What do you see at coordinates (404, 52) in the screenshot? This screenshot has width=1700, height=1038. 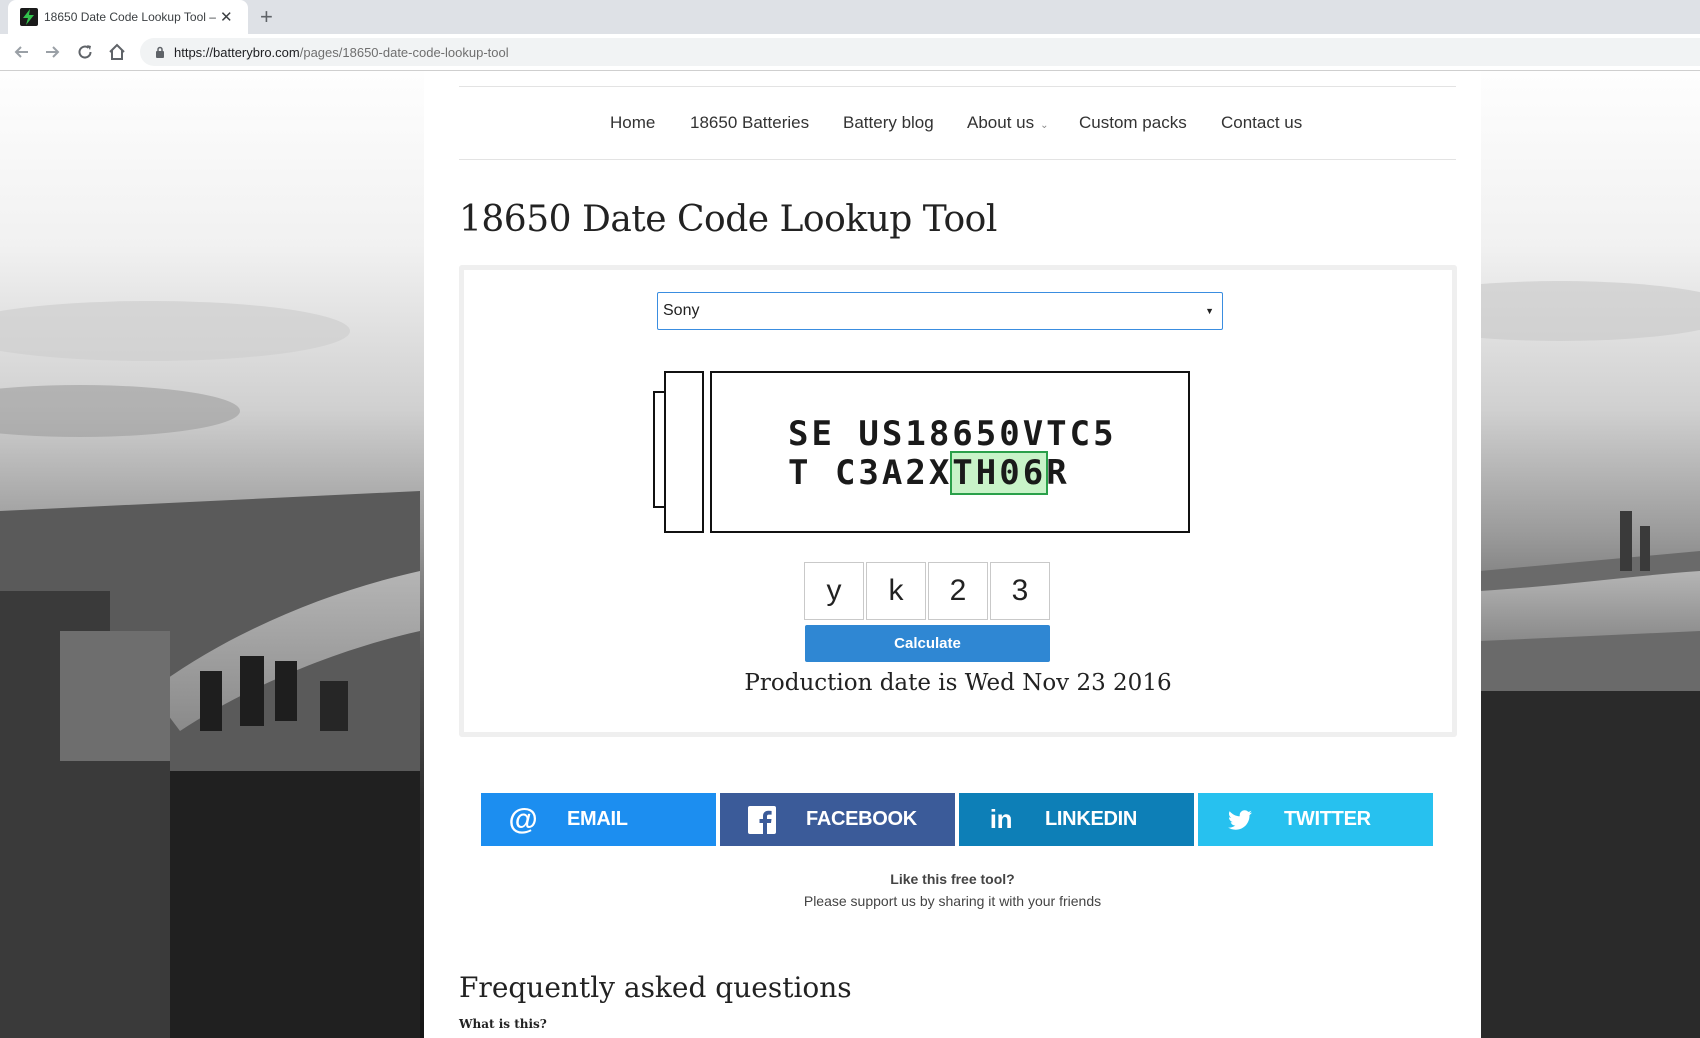 I see `url-path: /pages/18650-date-code-lookup-tool` at bounding box center [404, 52].